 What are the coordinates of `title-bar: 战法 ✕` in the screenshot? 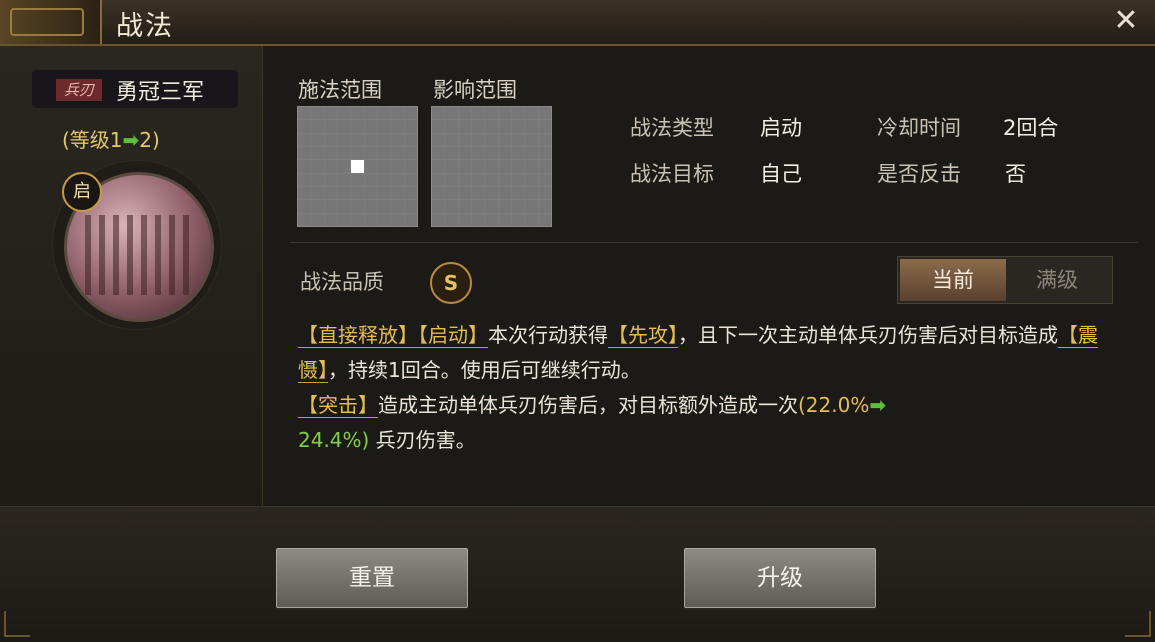 It's located at (577, 23).